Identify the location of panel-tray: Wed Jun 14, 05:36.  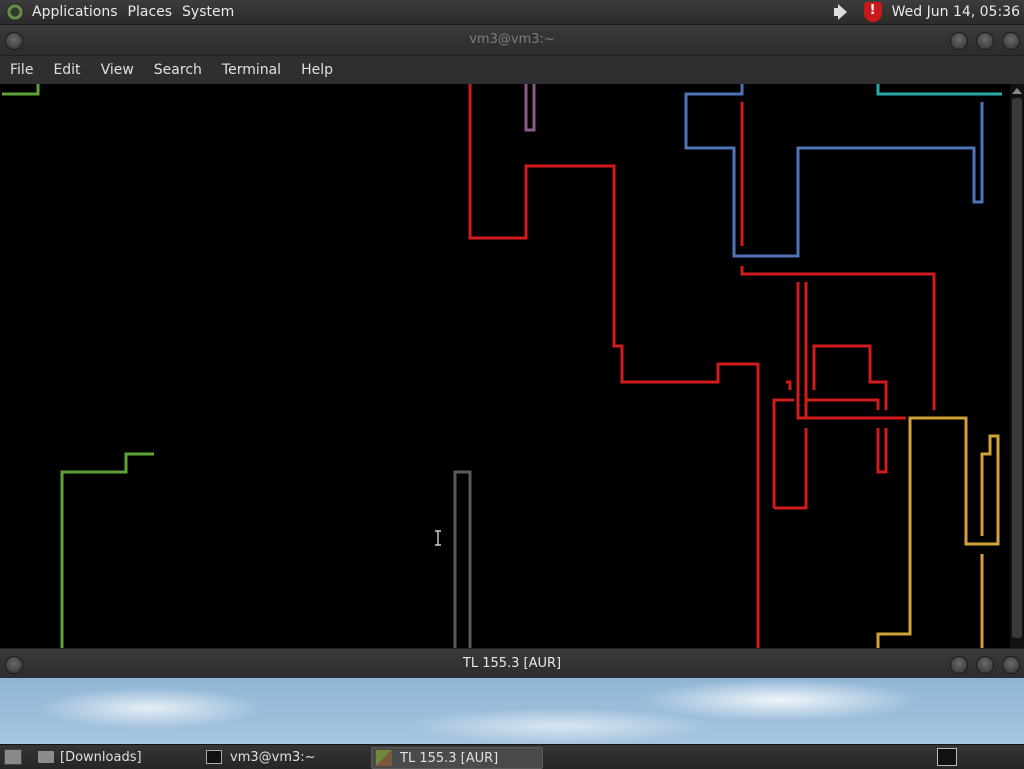
(926, 12).